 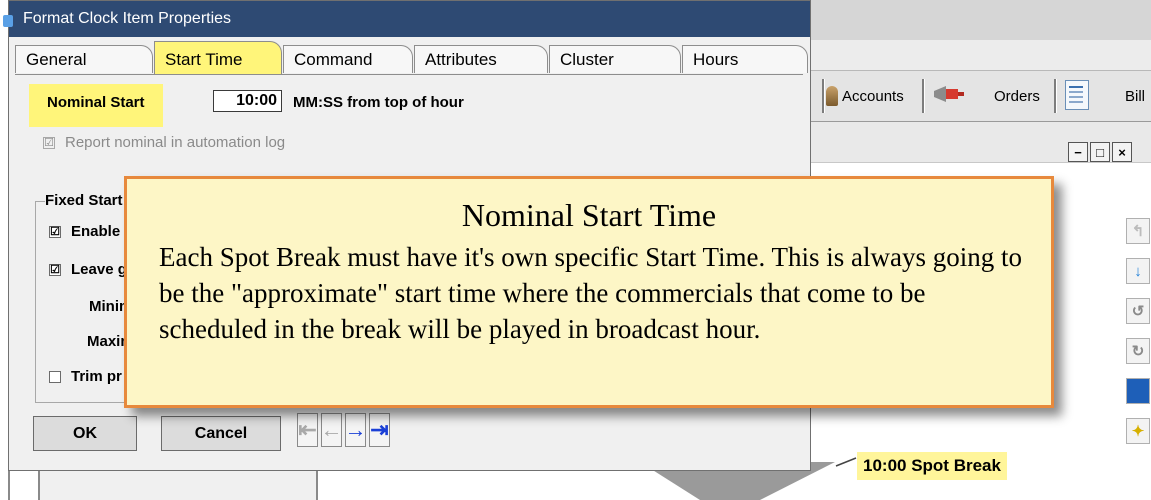 What do you see at coordinates (481, 59) in the screenshot?
I see `tab-attributes: Attributes` at bounding box center [481, 59].